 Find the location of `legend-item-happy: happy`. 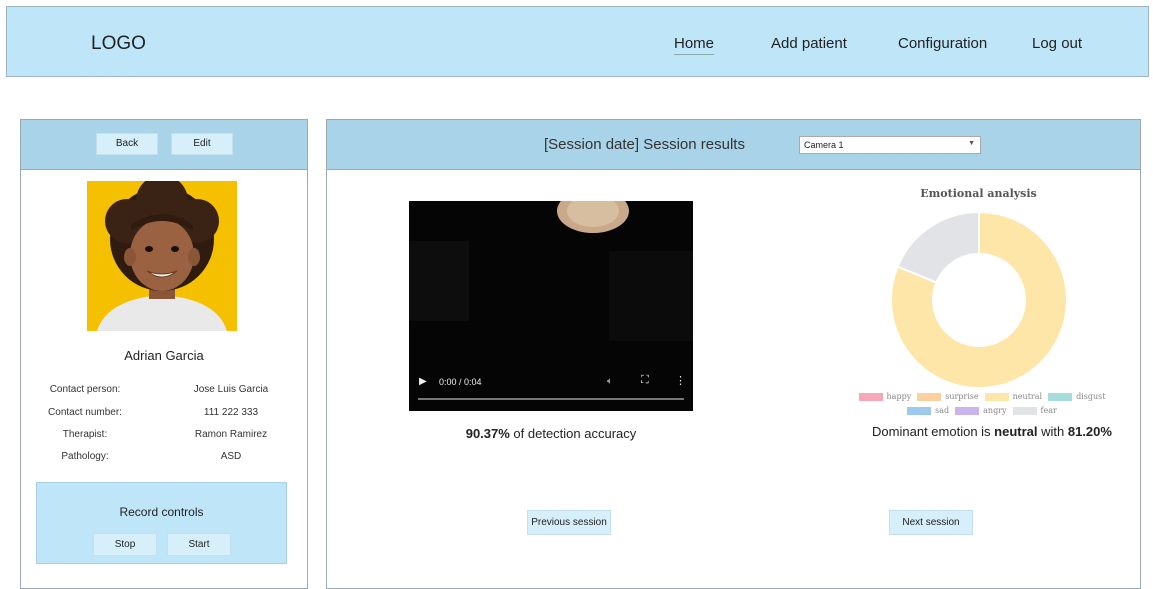

legend-item-happy: happy is located at coordinates (885, 396).